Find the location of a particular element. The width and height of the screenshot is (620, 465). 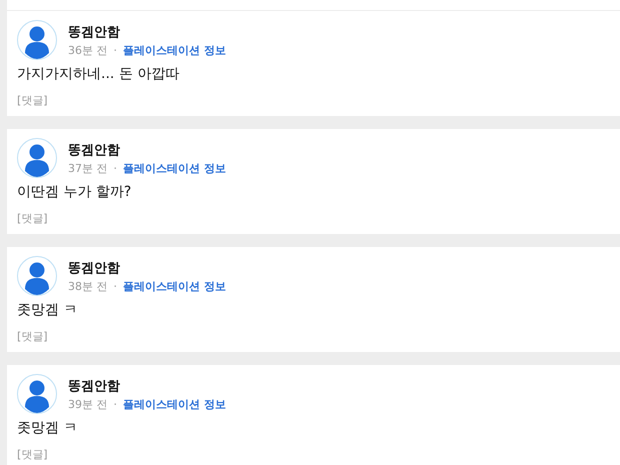

post-time: 39분 전 is located at coordinates (88, 404).